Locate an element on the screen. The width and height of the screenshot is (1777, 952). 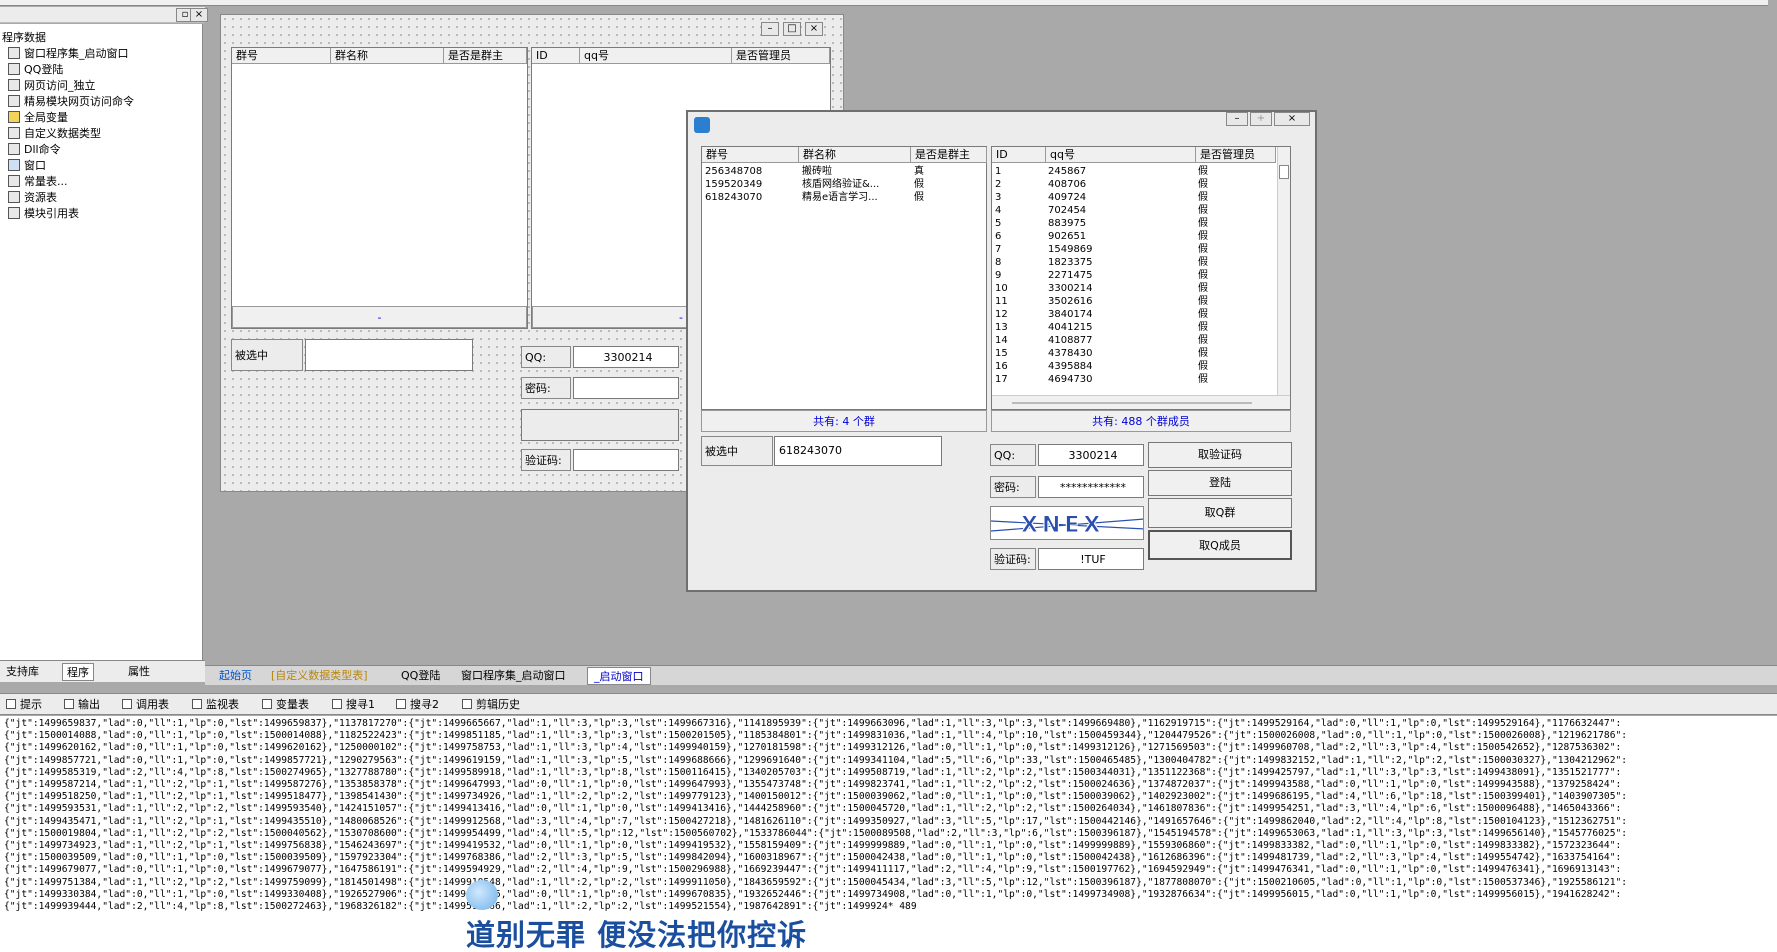
tree-item: QQ登陆 is located at coordinates (35, 70).